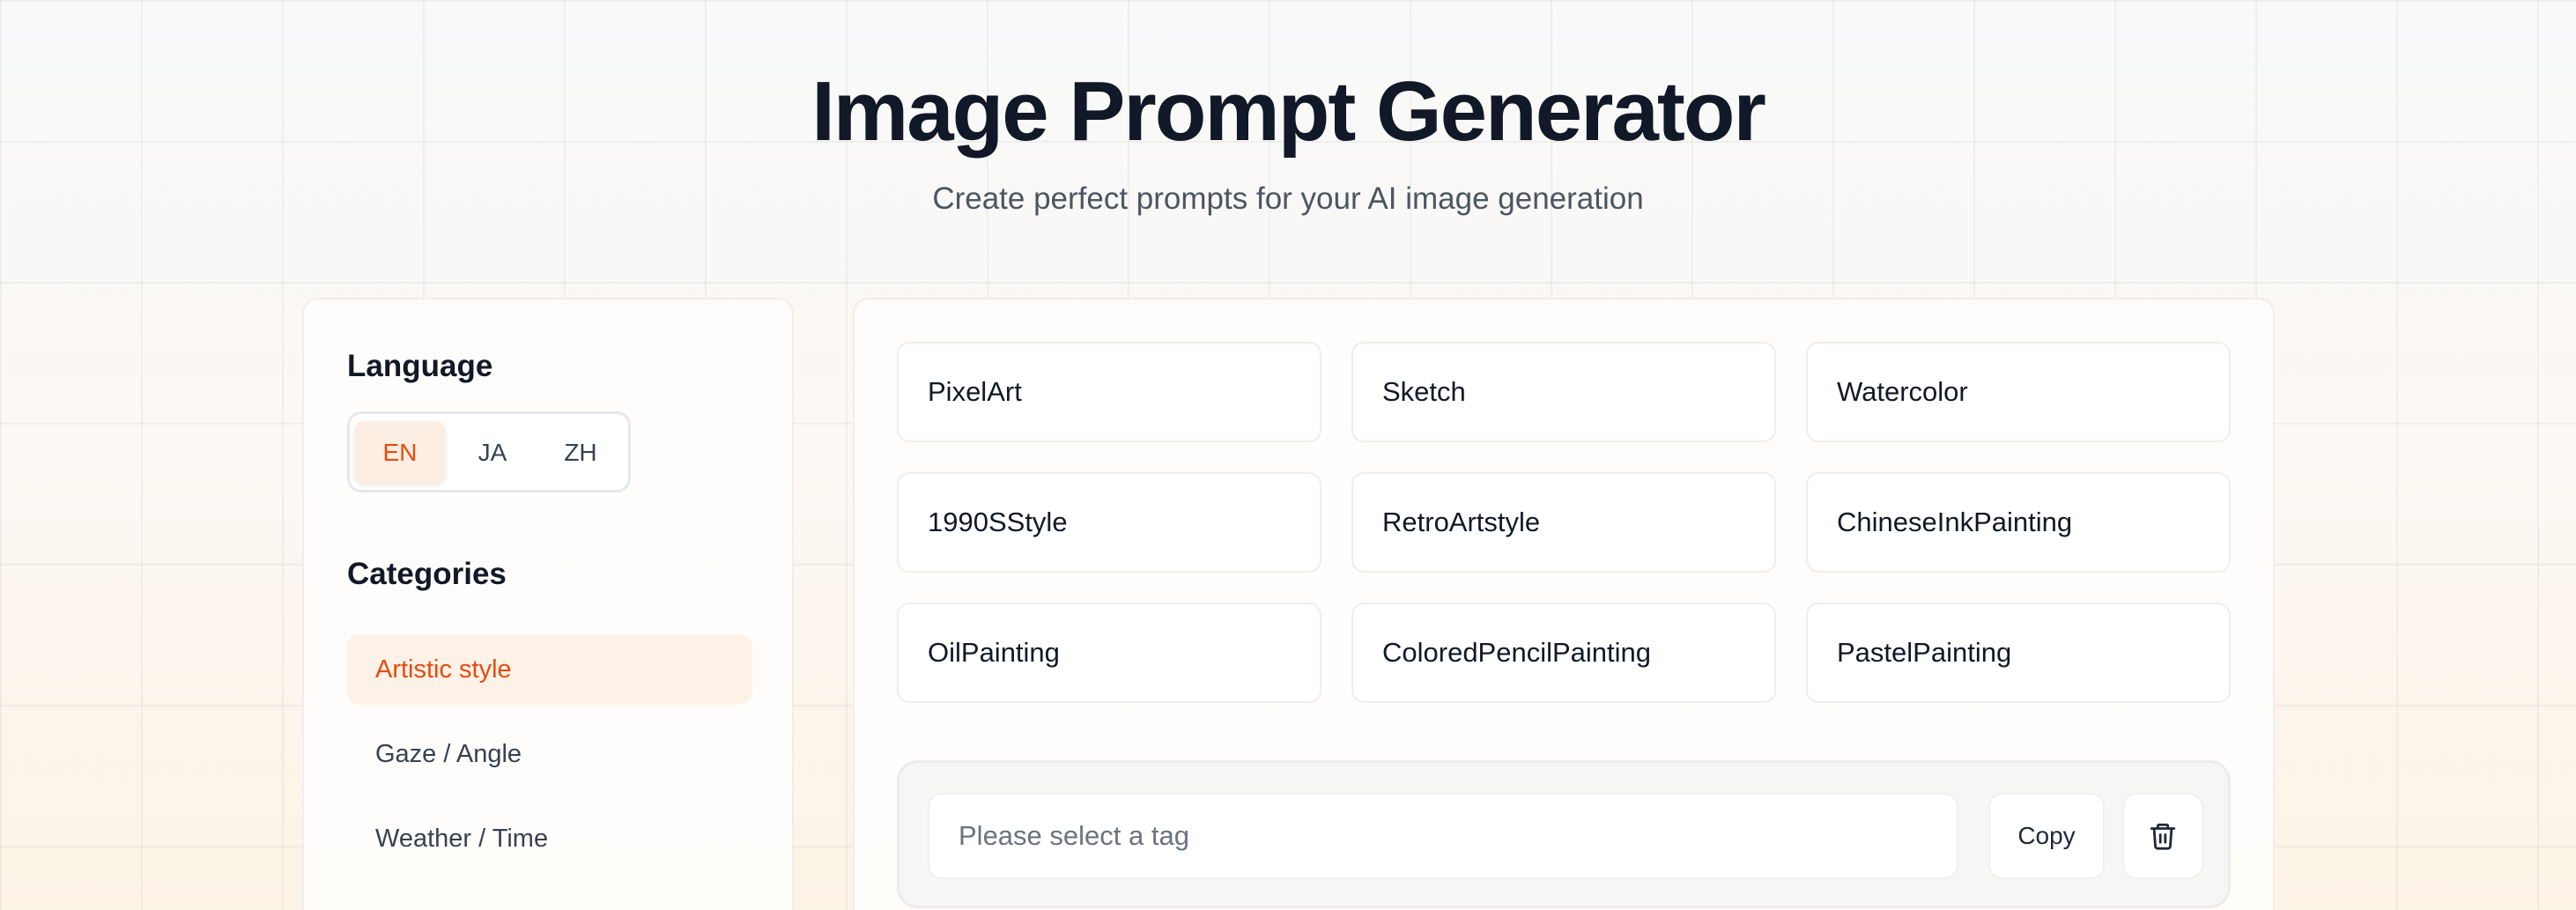 This screenshot has height=910, width=2576. I want to click on category-weather-time: Weather / Time, so click(550, 838).